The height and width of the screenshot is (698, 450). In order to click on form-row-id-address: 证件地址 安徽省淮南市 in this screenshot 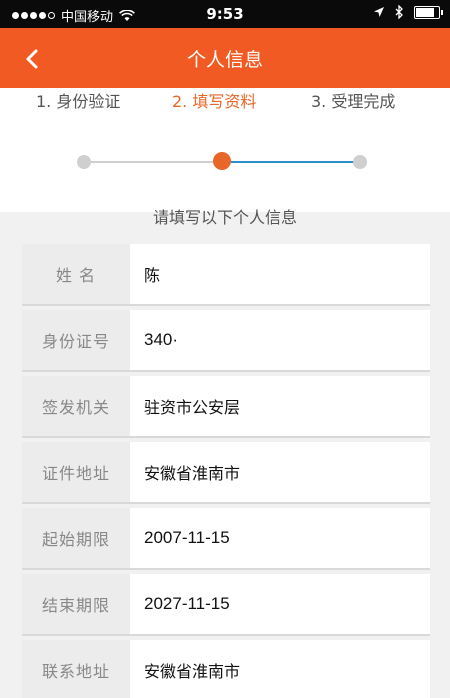, I will do `click(226, 473)`.